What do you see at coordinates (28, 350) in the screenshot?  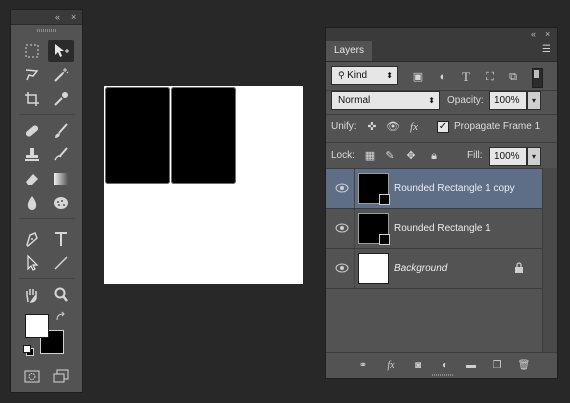 I see `default-colors-icon` at bounding box center [28, 350].